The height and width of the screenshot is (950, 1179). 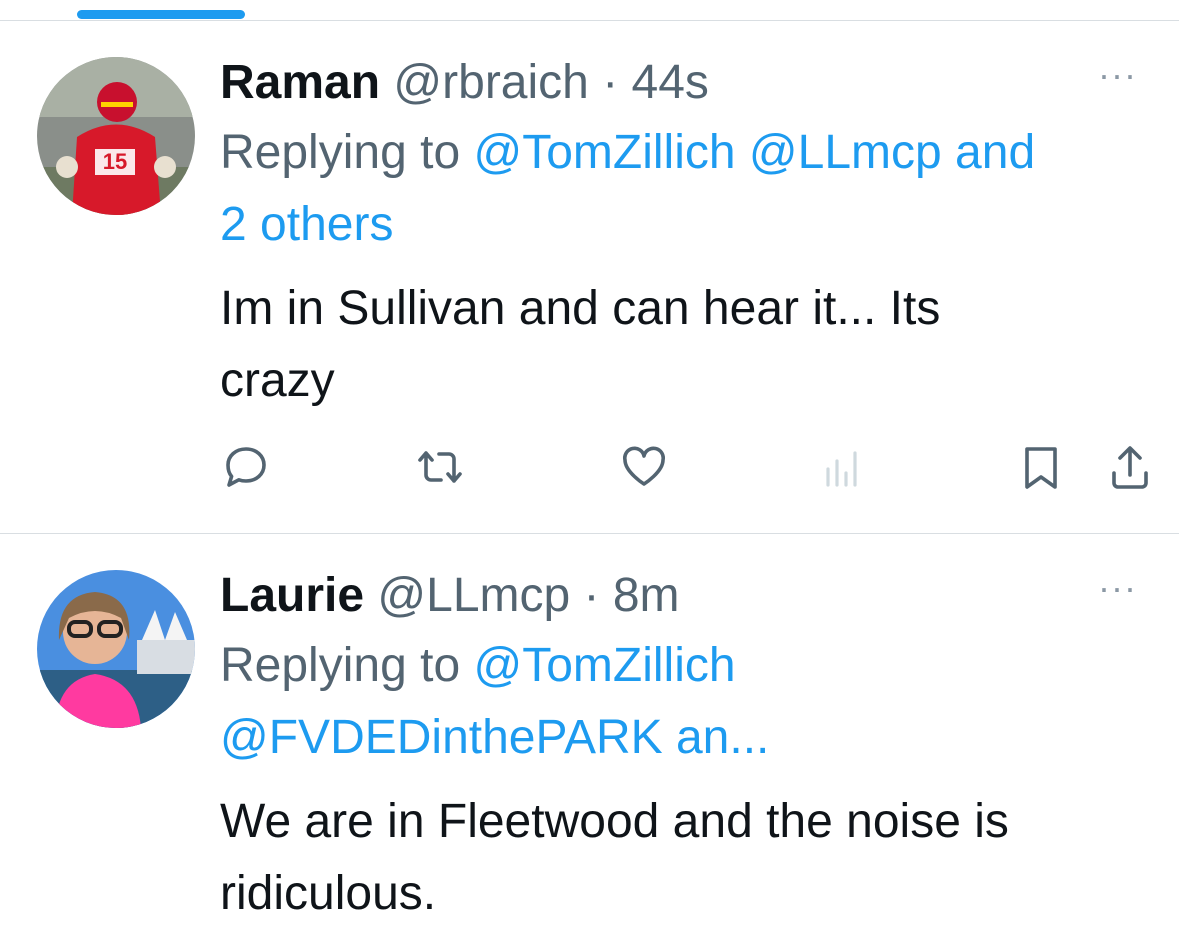 What do you see at coordinates (995, 152) in the screenshot?
I see `mention-and: and` at bounding box center [995, 152].